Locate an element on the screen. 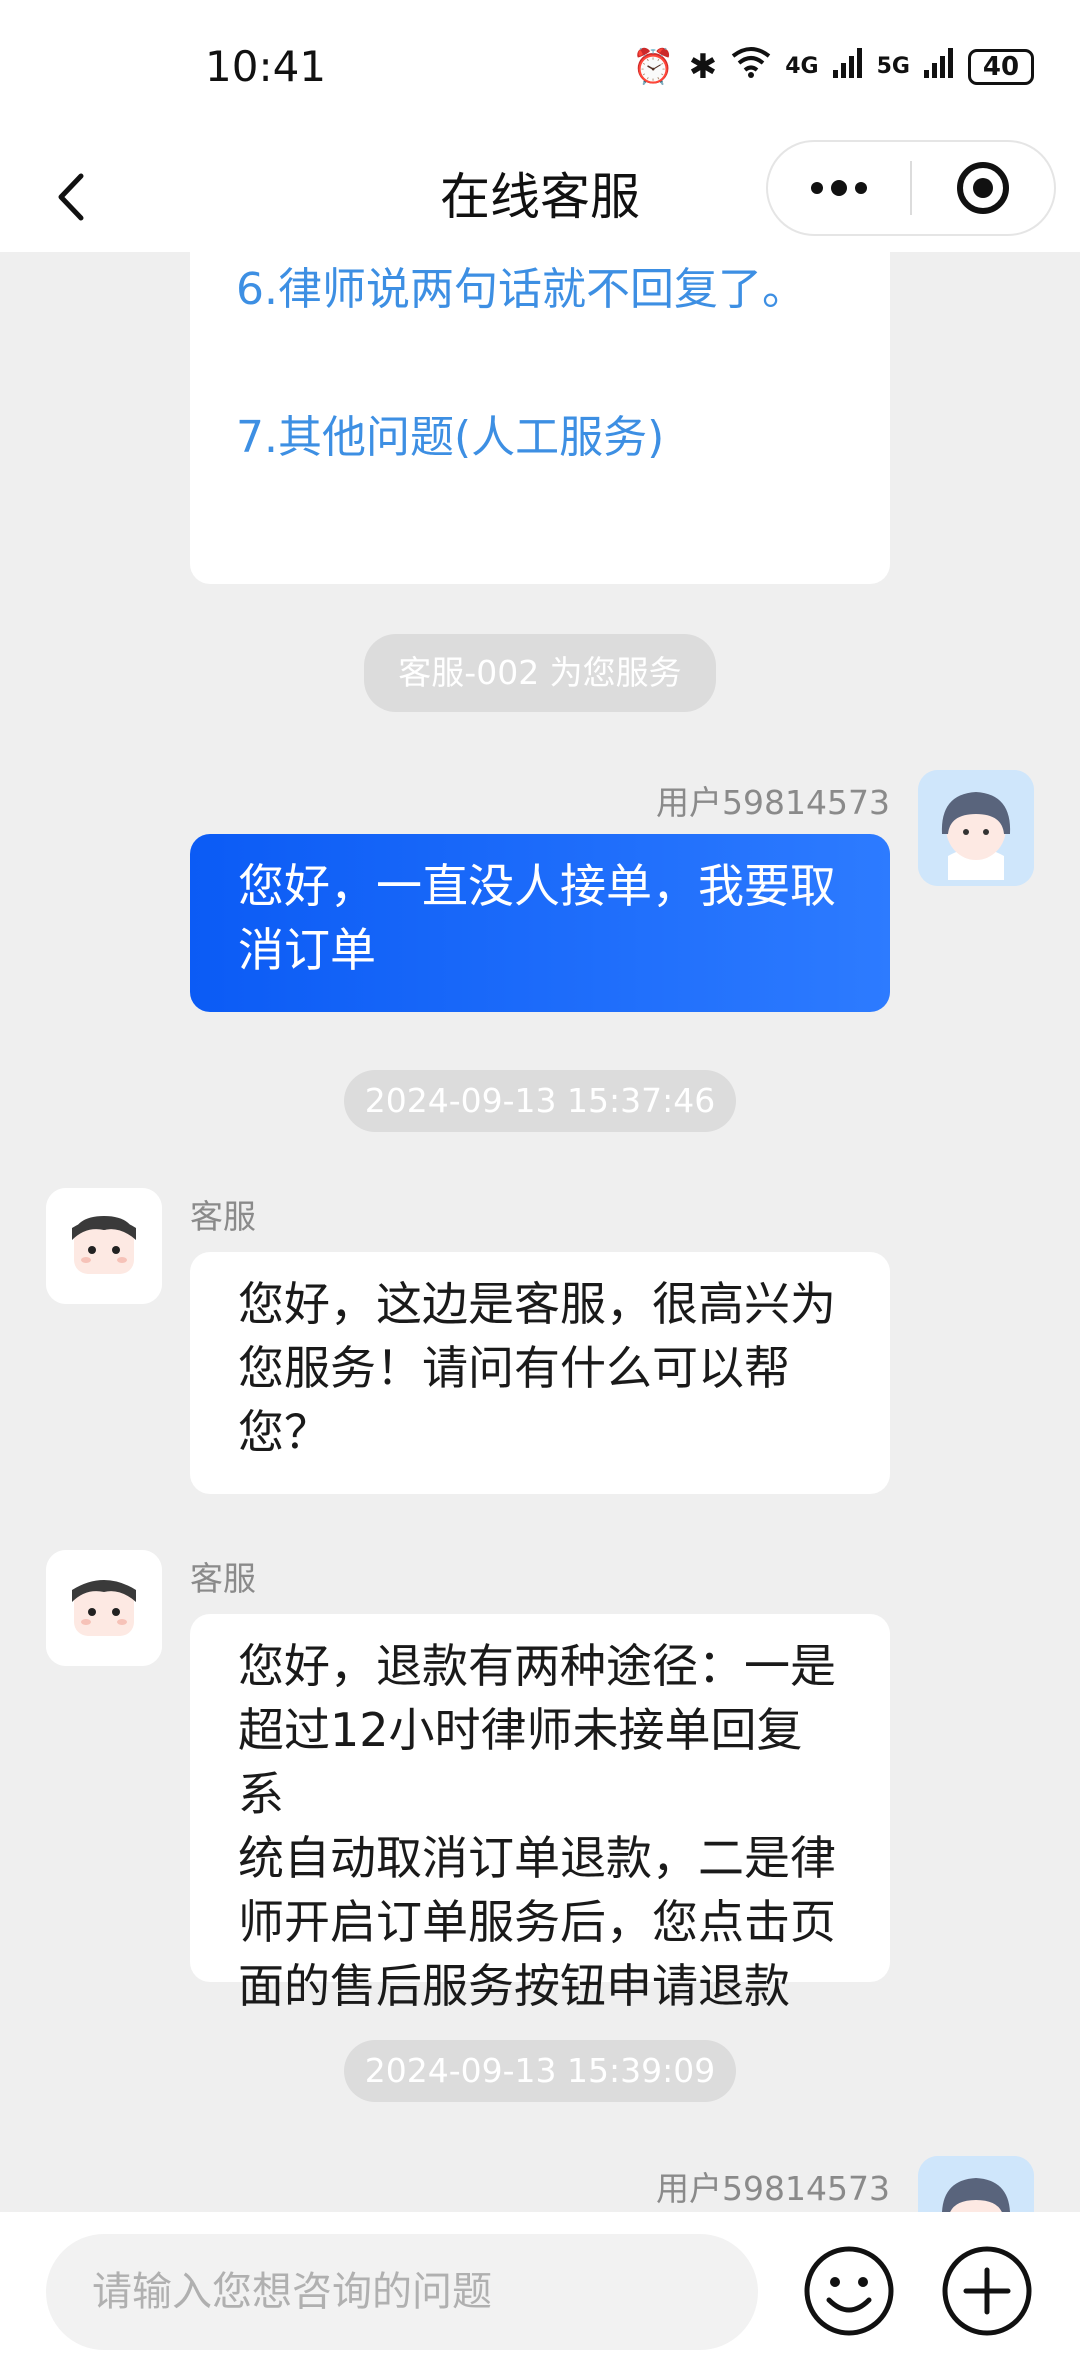 Image resolution: width=1080 pixels, height=2376 pixels. timestamp-pill: 2024-09-13 15:39:09 is located at coordinates (540, 2071).